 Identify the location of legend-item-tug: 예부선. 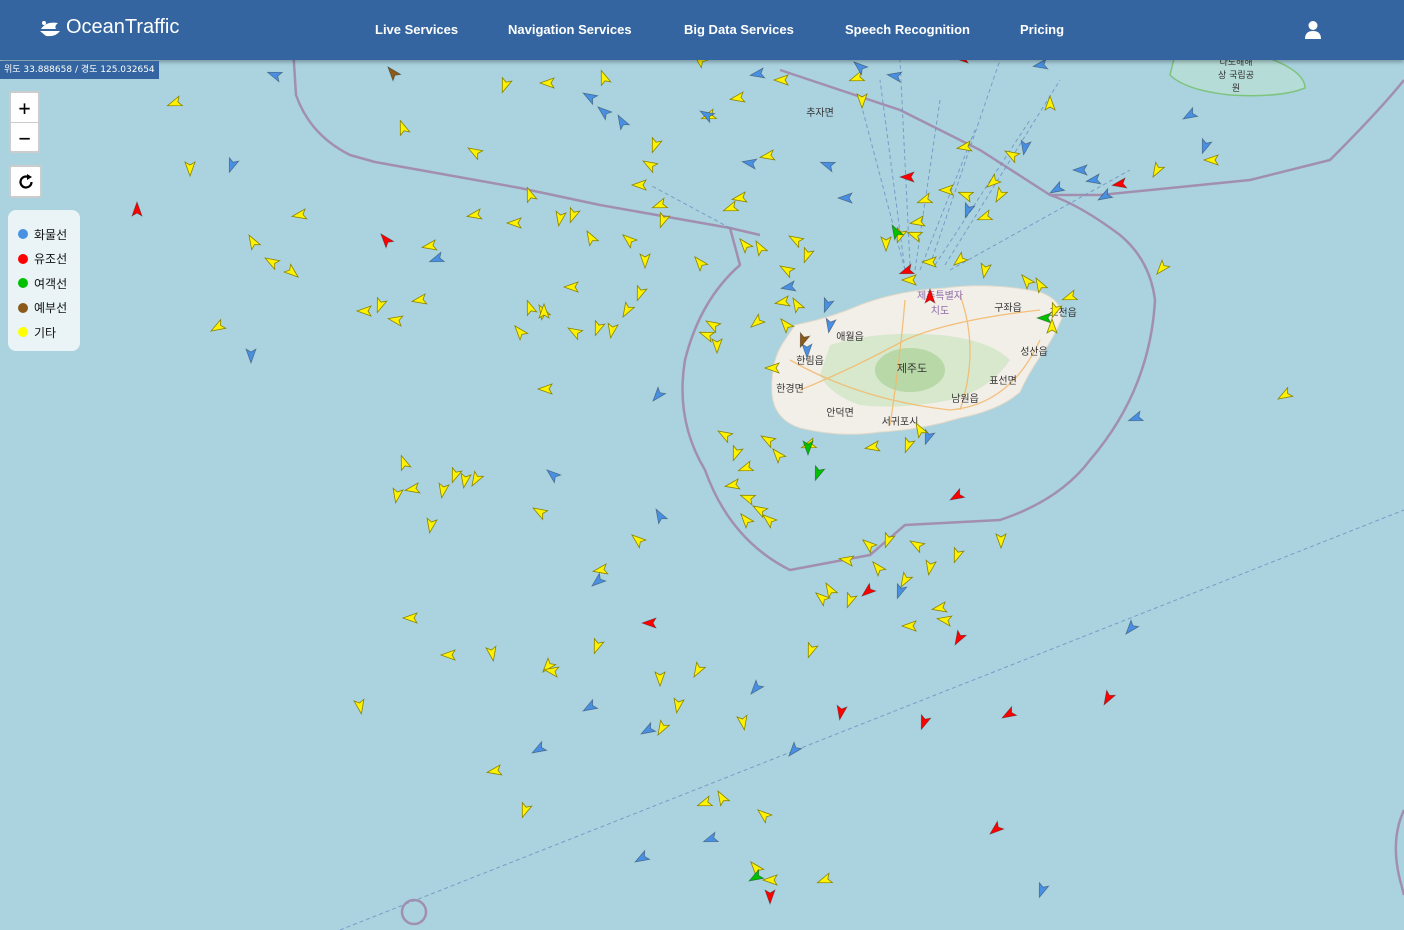
(44, 308).